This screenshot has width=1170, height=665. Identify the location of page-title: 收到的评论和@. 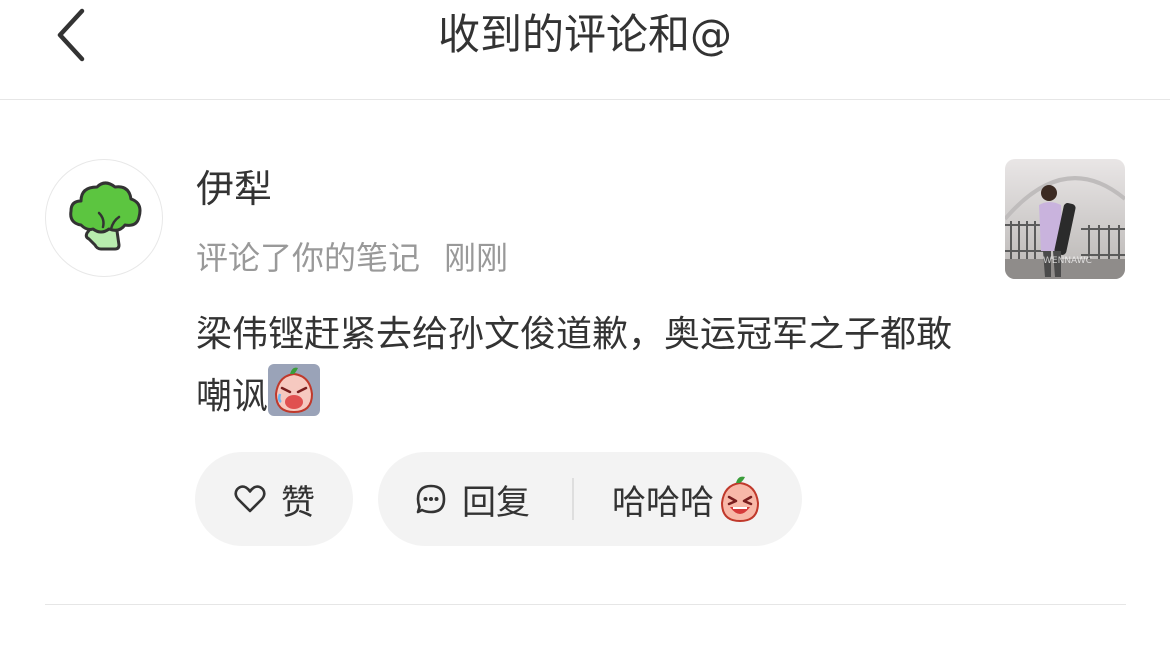
(584, 34).